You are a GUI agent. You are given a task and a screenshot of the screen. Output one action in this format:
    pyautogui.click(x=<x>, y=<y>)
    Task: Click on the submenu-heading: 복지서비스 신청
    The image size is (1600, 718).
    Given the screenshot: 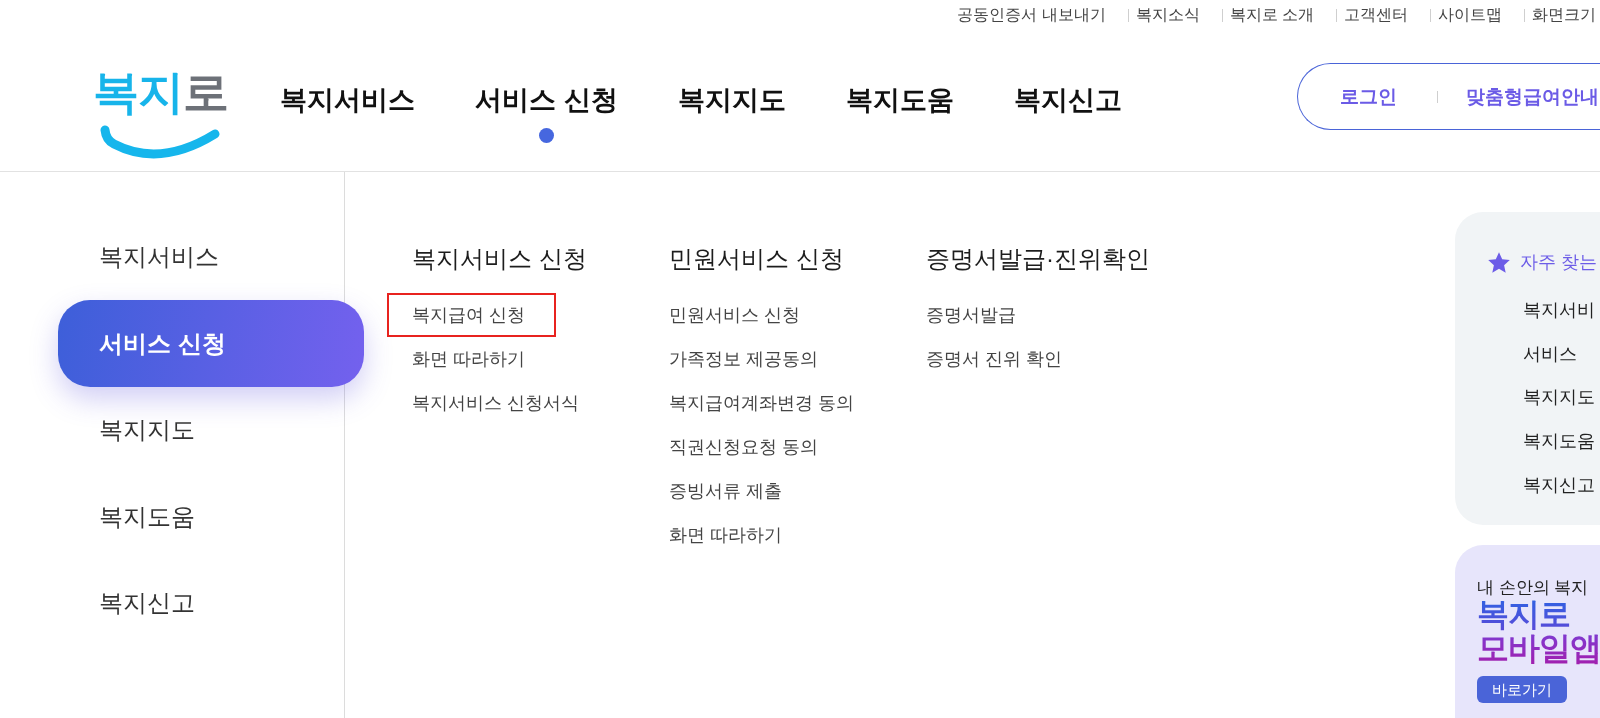 What is the action you would take?
    pyautogui.click(x=499, y=259)
    